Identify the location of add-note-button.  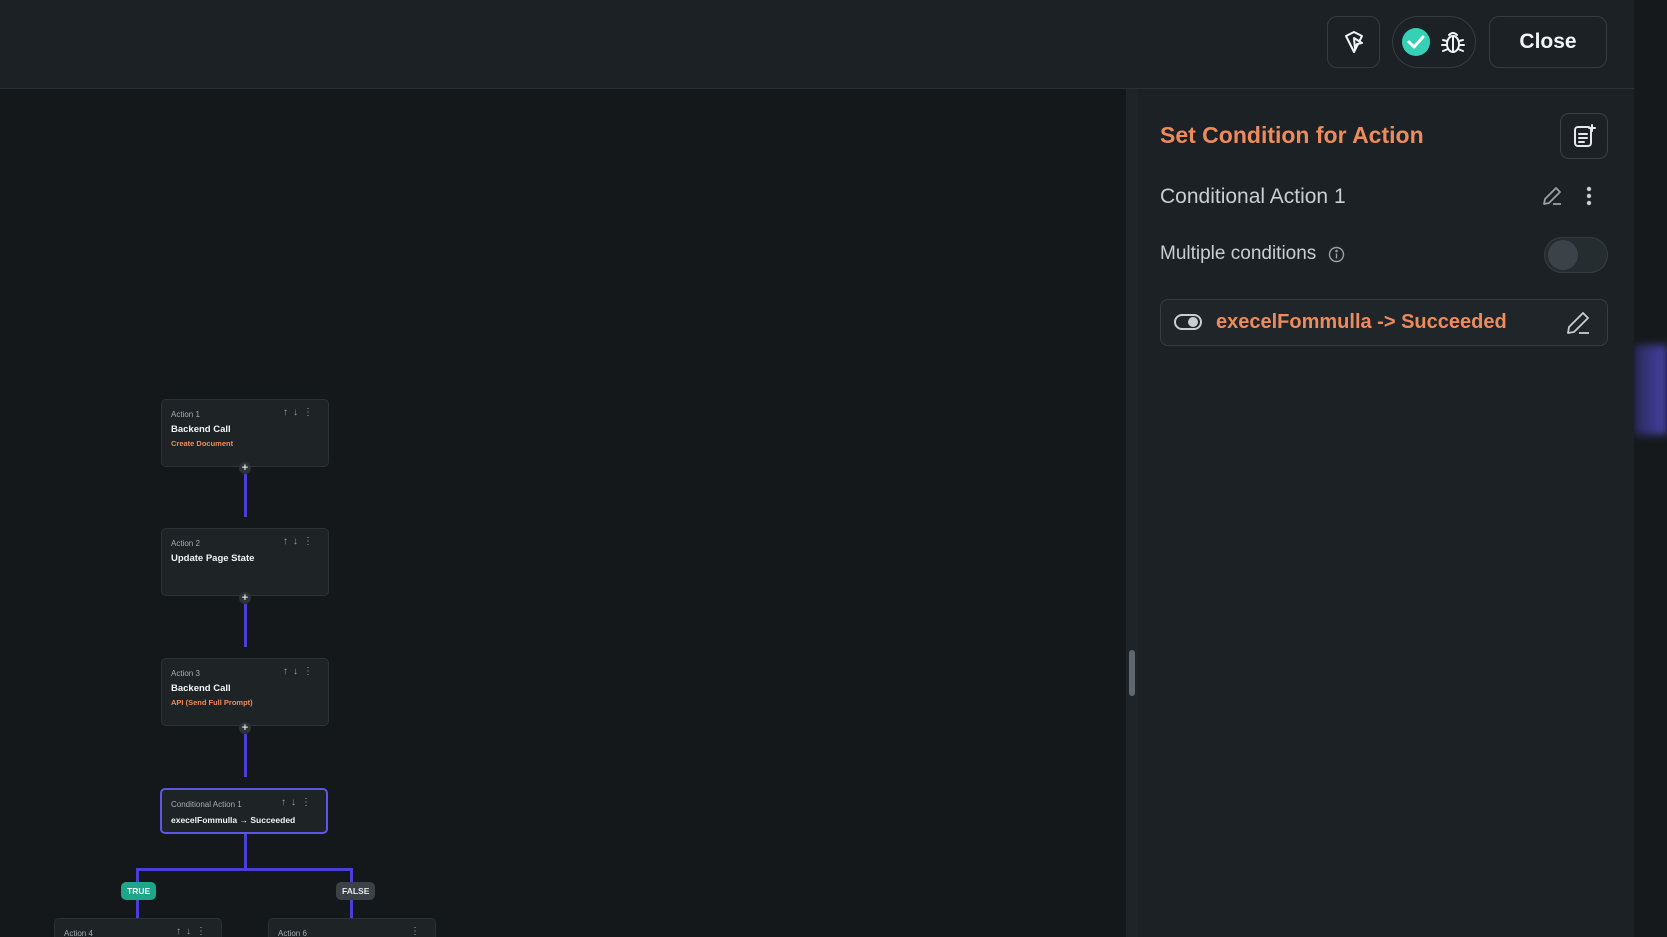
(1584, 136).